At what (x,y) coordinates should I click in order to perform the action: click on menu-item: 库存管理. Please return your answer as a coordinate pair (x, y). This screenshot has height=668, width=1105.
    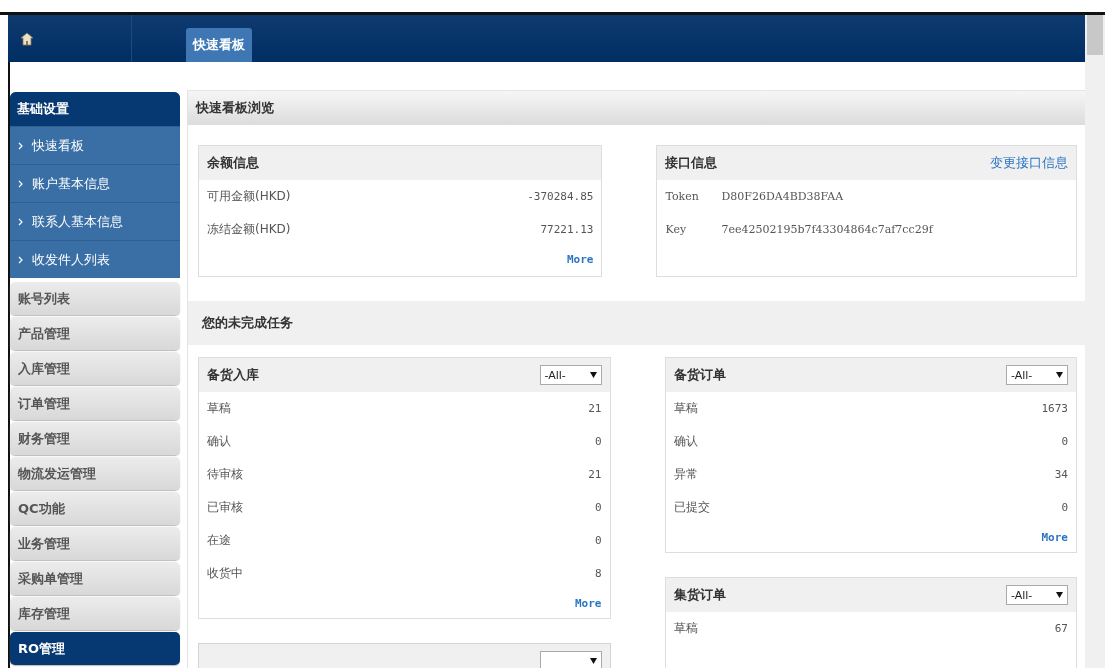
    Looking at the image, I should click on (95, 613).